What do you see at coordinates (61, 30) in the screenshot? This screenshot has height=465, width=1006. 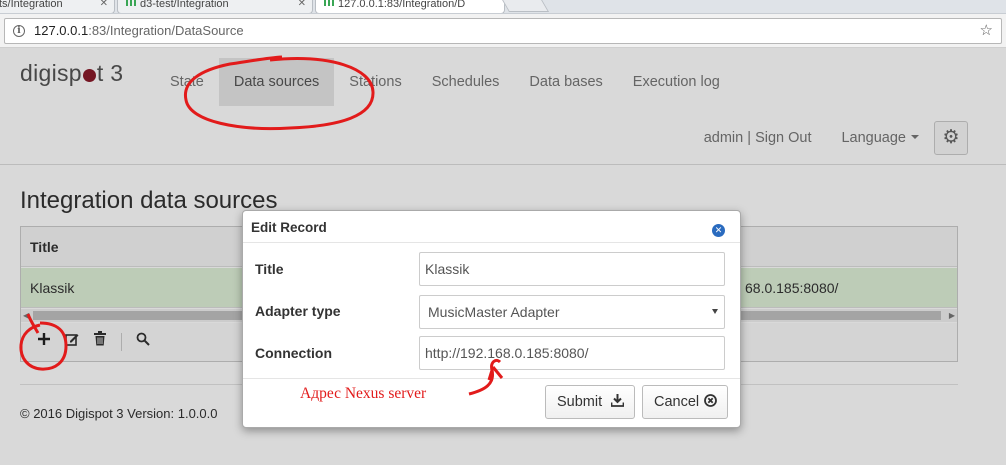 I see `url-host: 127.0.0.1` at bounding box center [61, 30].